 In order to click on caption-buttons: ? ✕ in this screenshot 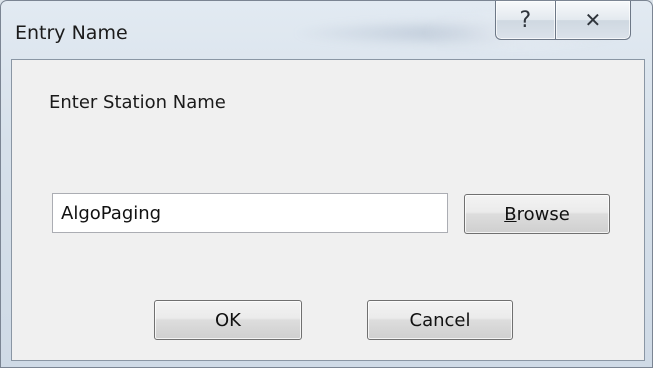, I will do `click(563, 22)`.